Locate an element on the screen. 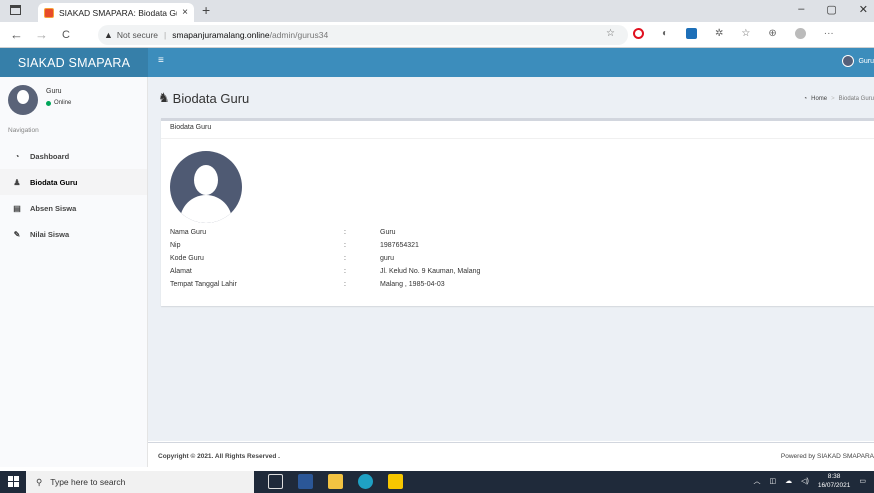  field-label: Tempat Tanggal Lahir is located at coordinates (203, 284).